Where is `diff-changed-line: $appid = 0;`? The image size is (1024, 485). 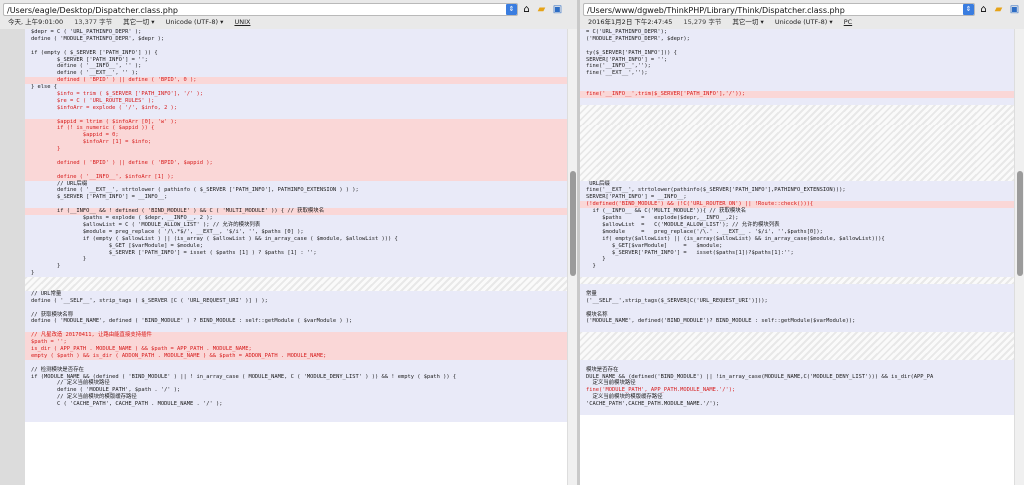 diff-changed-line: $appid = 0; is located at coordinates (296, 136).